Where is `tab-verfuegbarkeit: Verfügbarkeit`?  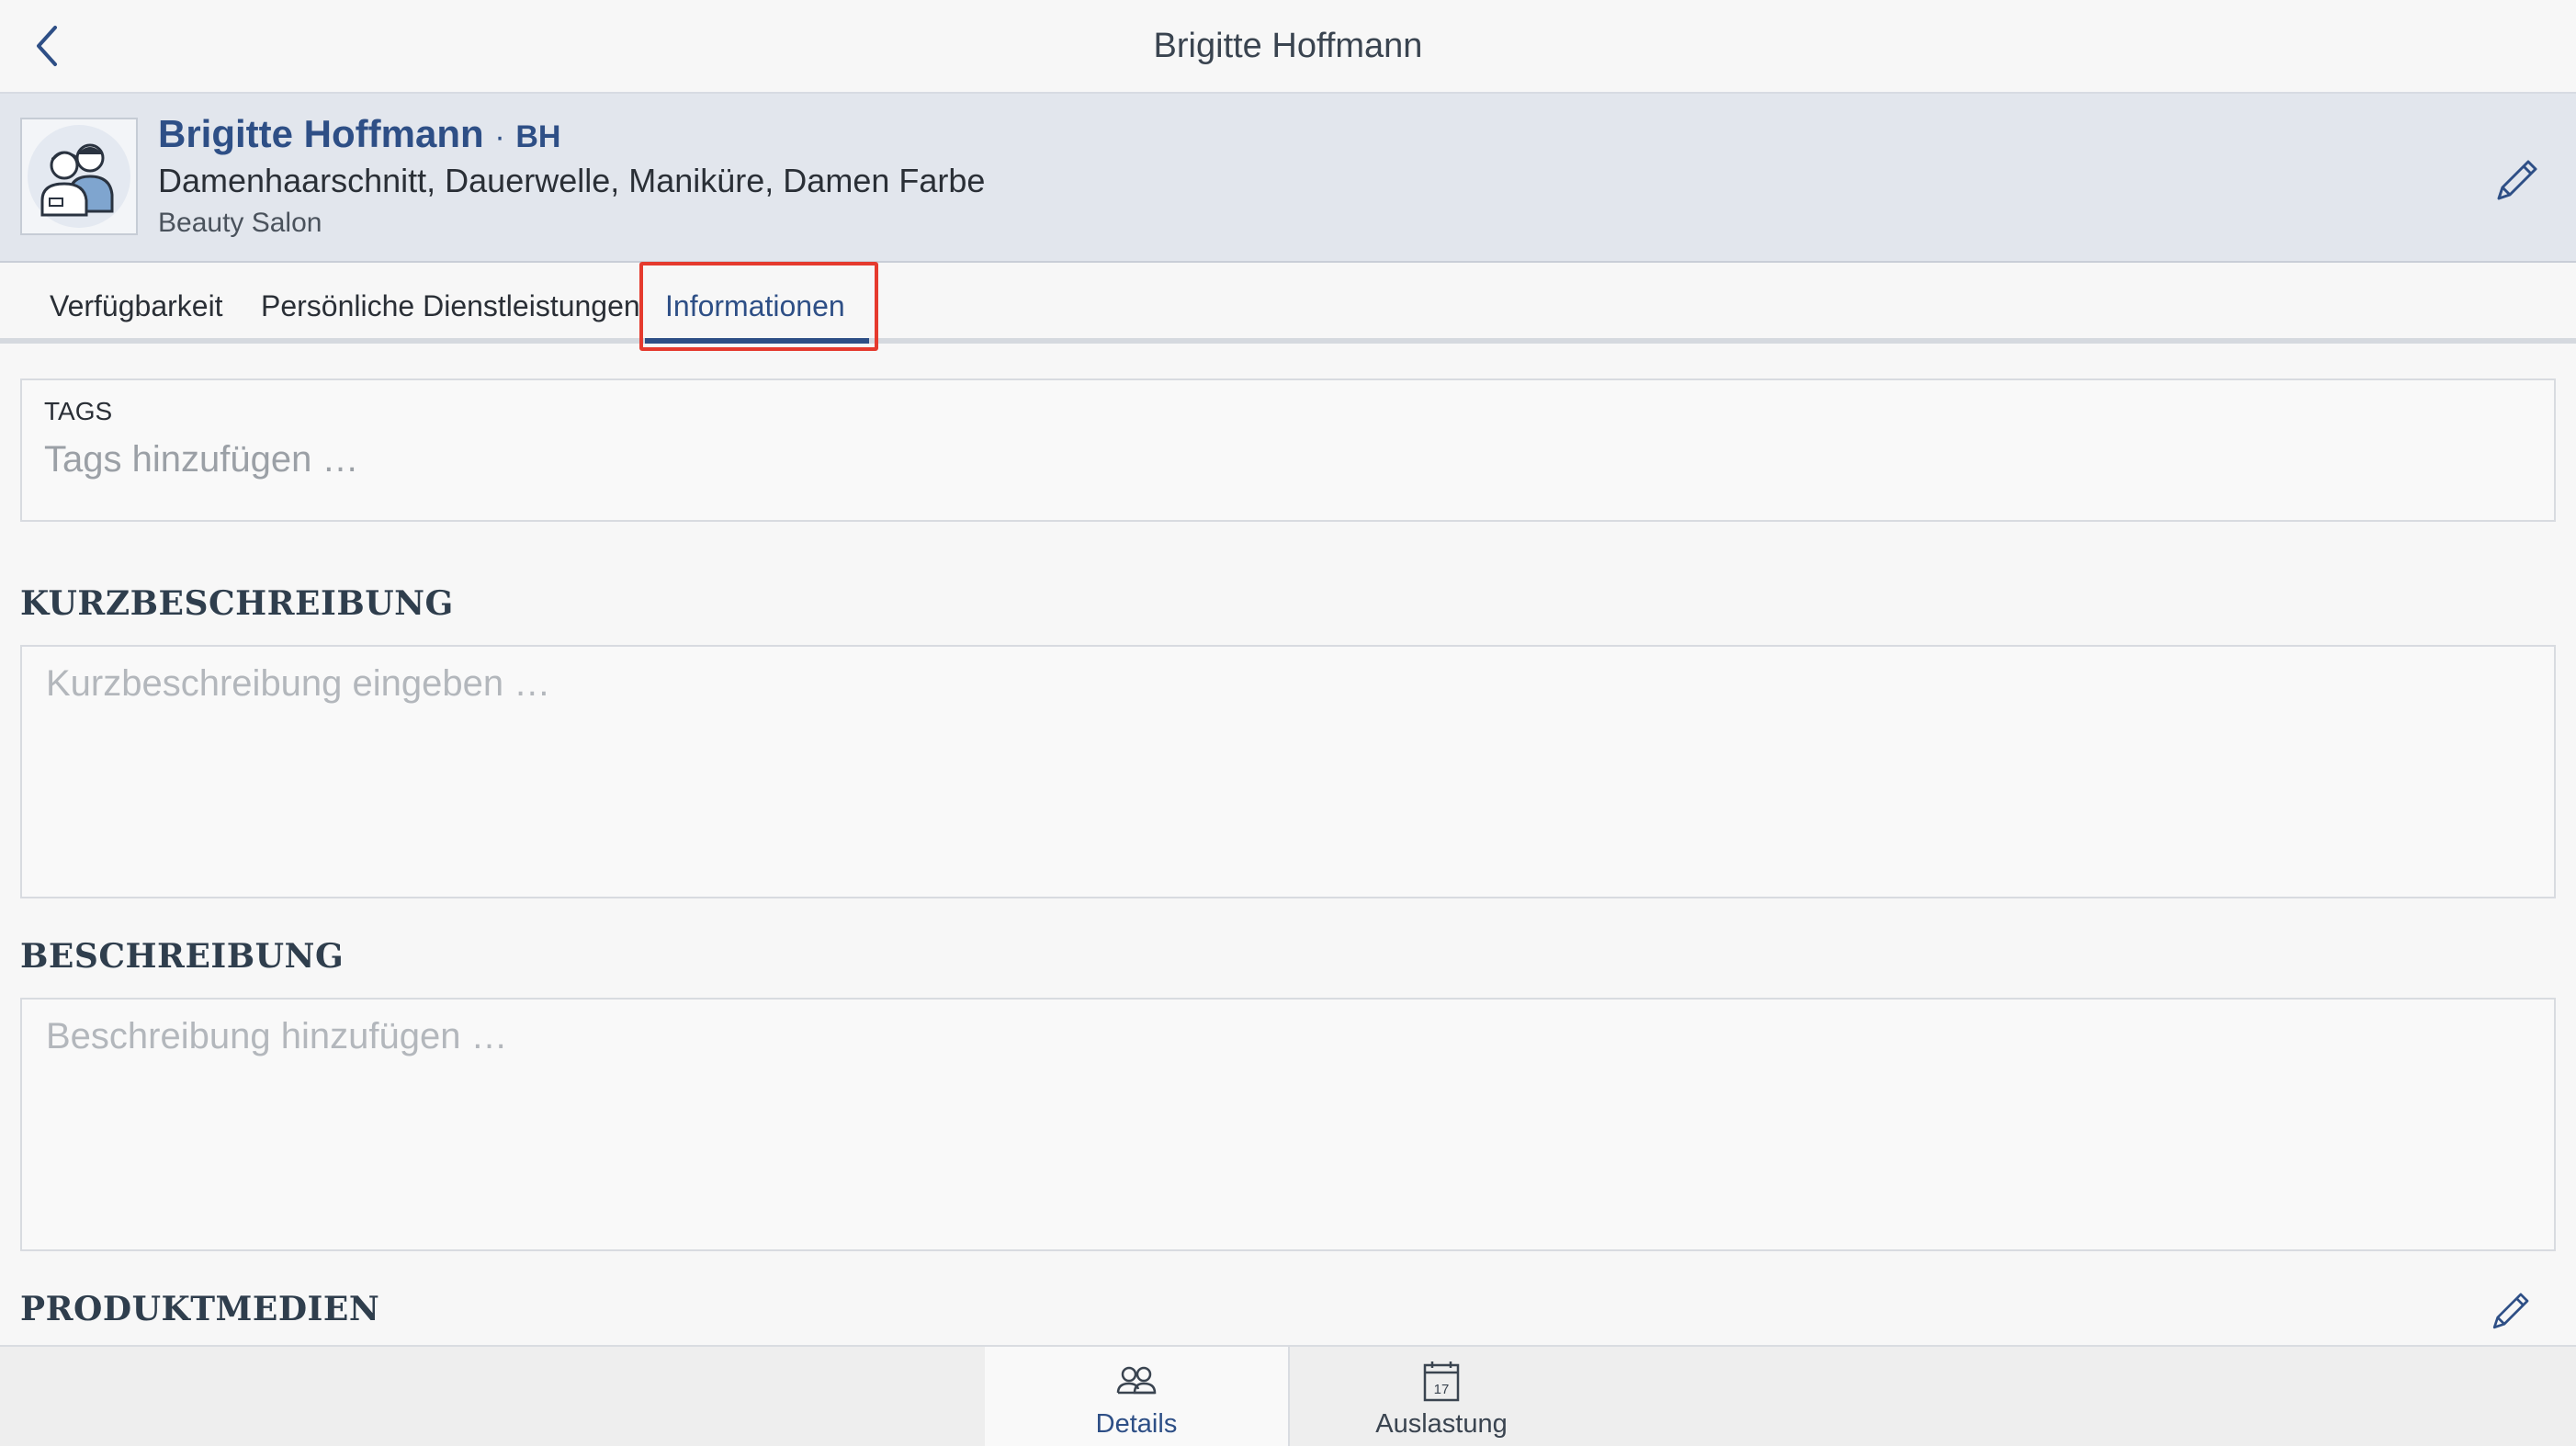 tab-verfuegbarkeit: Verfügbarkeit is located at coordinates (136, 301).